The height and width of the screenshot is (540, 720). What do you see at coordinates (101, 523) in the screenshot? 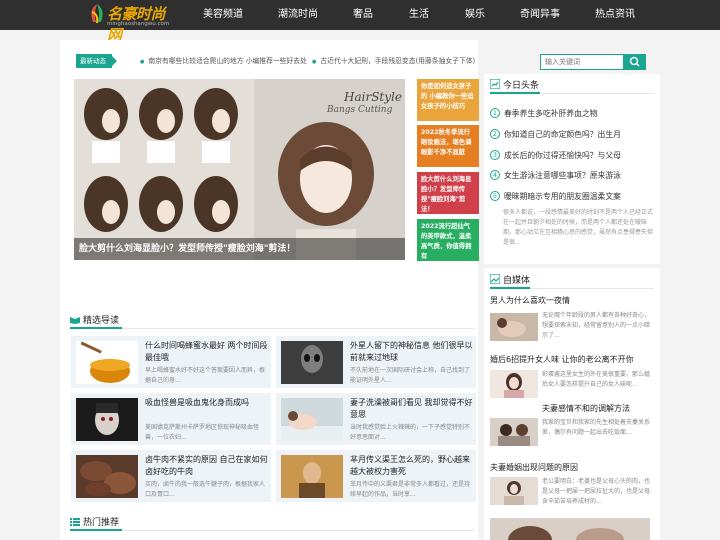
I see `section-title-text: 热门推荐` at bounding box center [101, 523].